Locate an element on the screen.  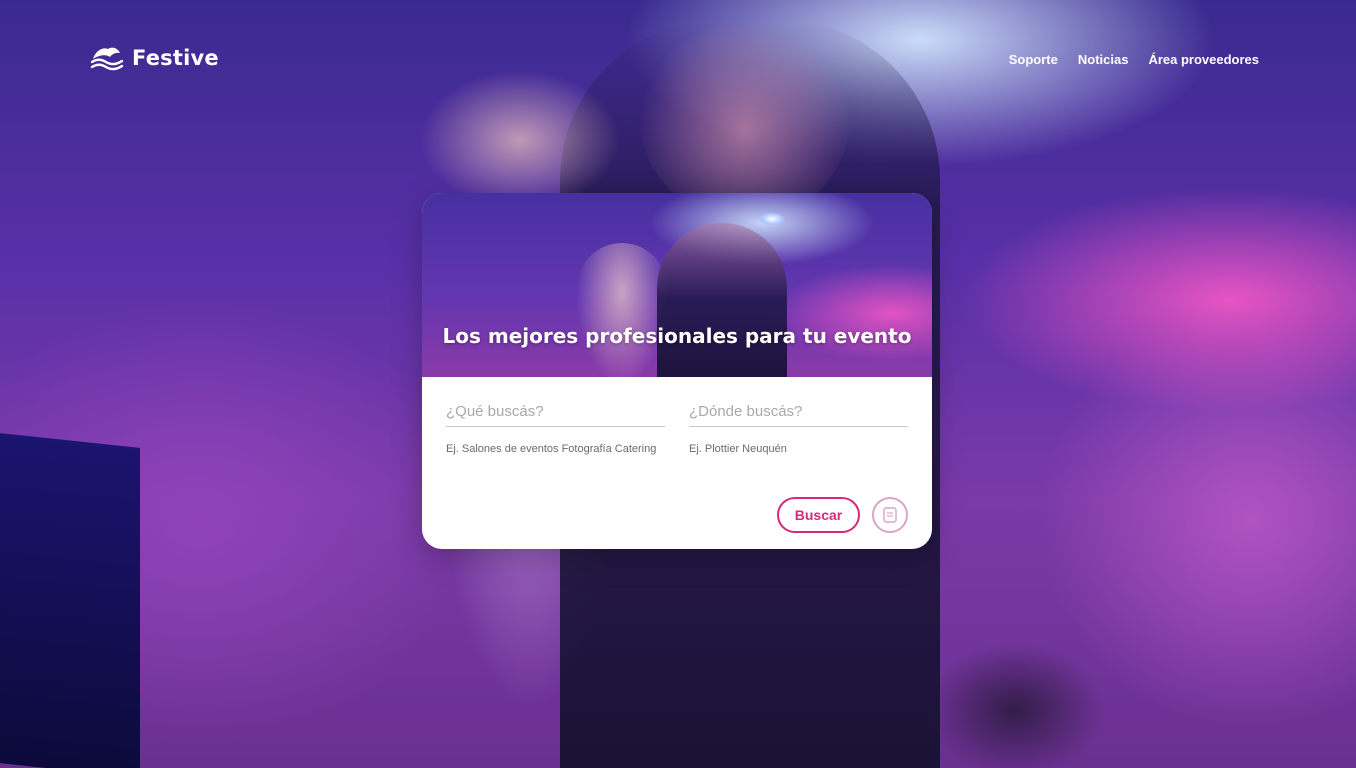
main-nav: Soporte Noticias Área proveedores is located at coordinates (1134, 59).